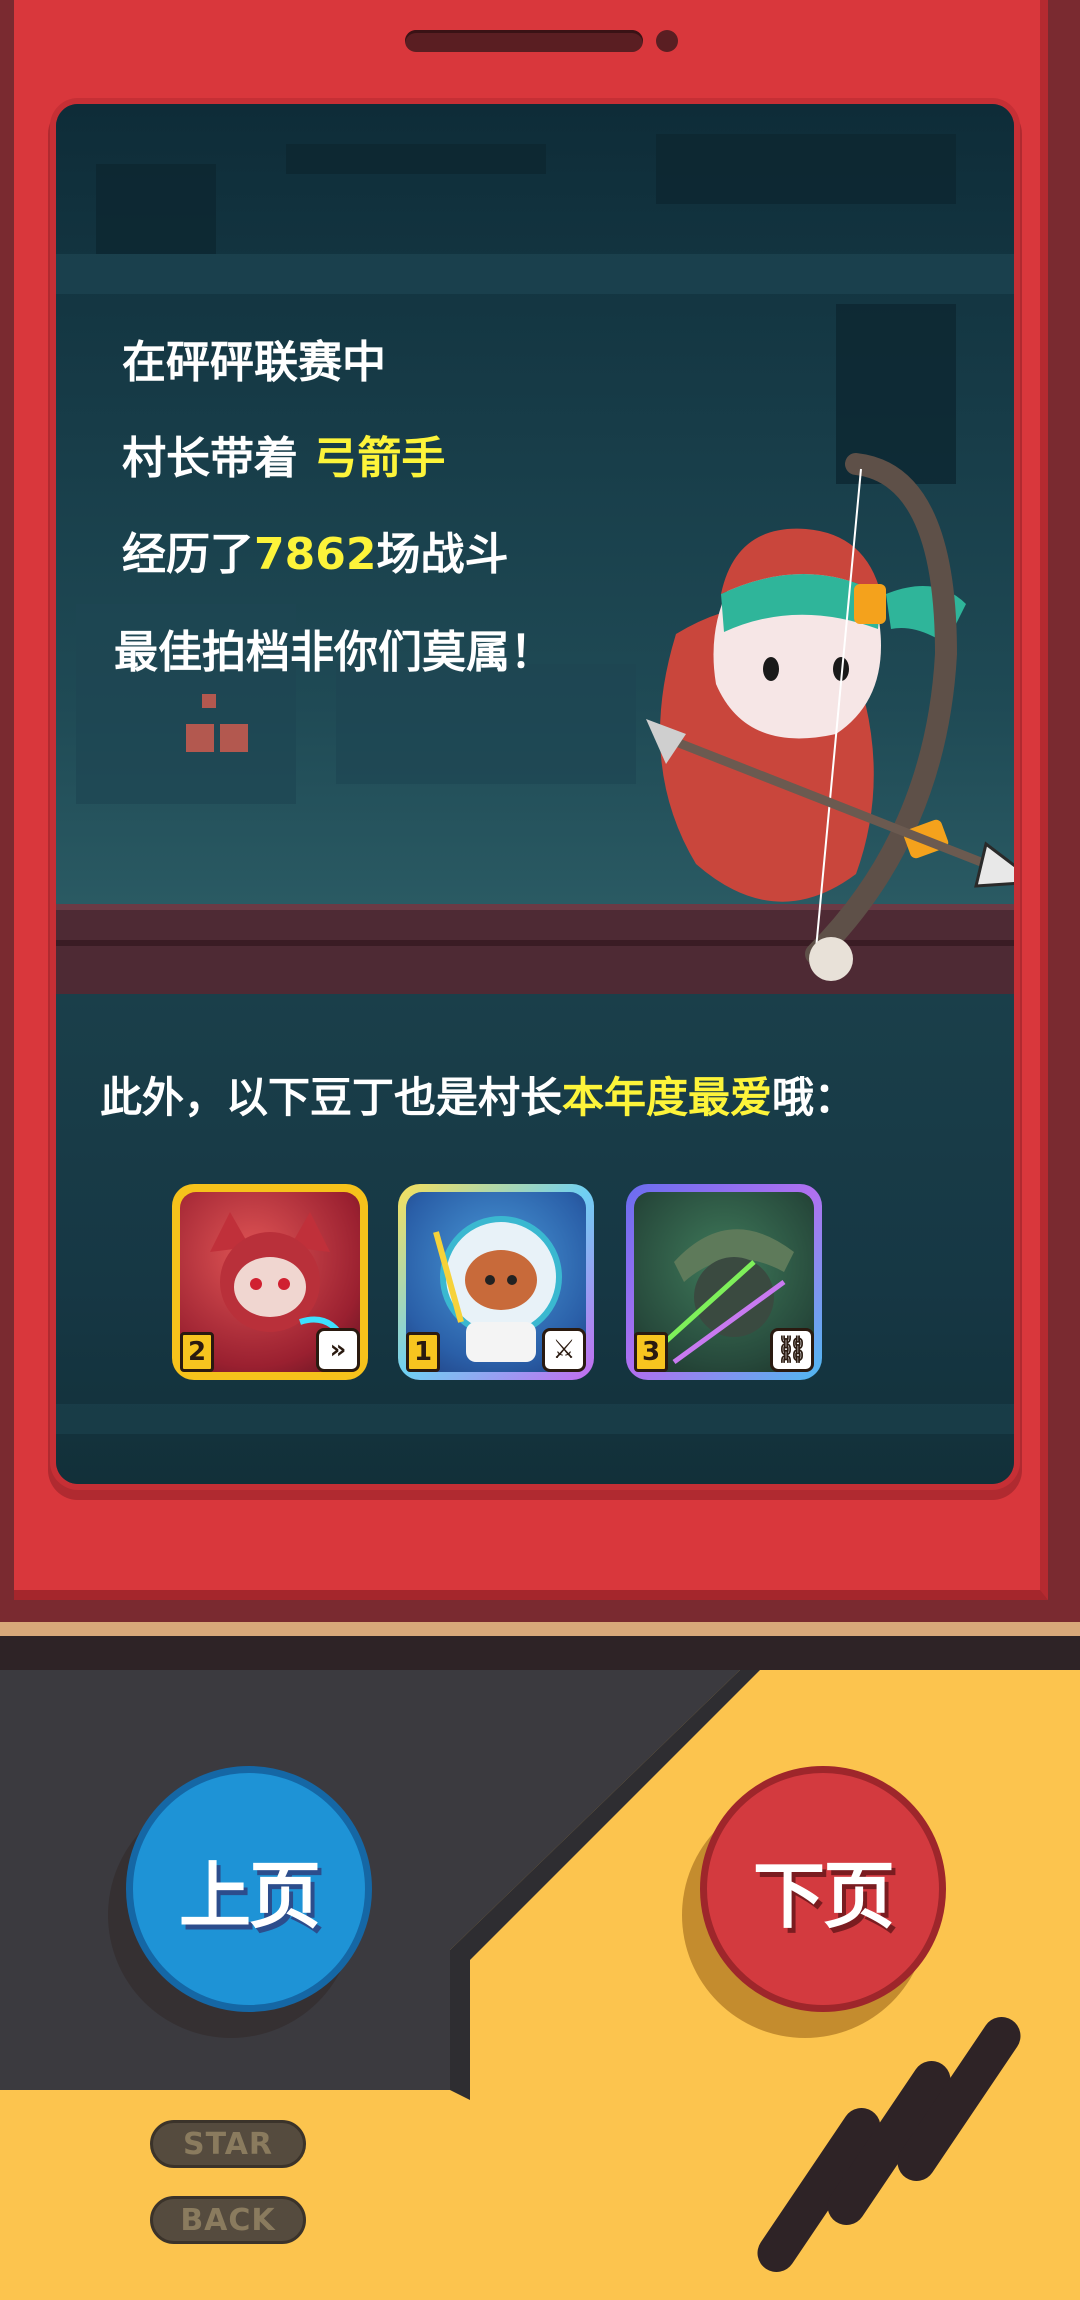 The width and height of the screenshot is (1080, 2300). What do you see at coordinates (197, 1352) in the screenshot?
I see `hero-star-badge: 2` at bounding box center [197, 1352].